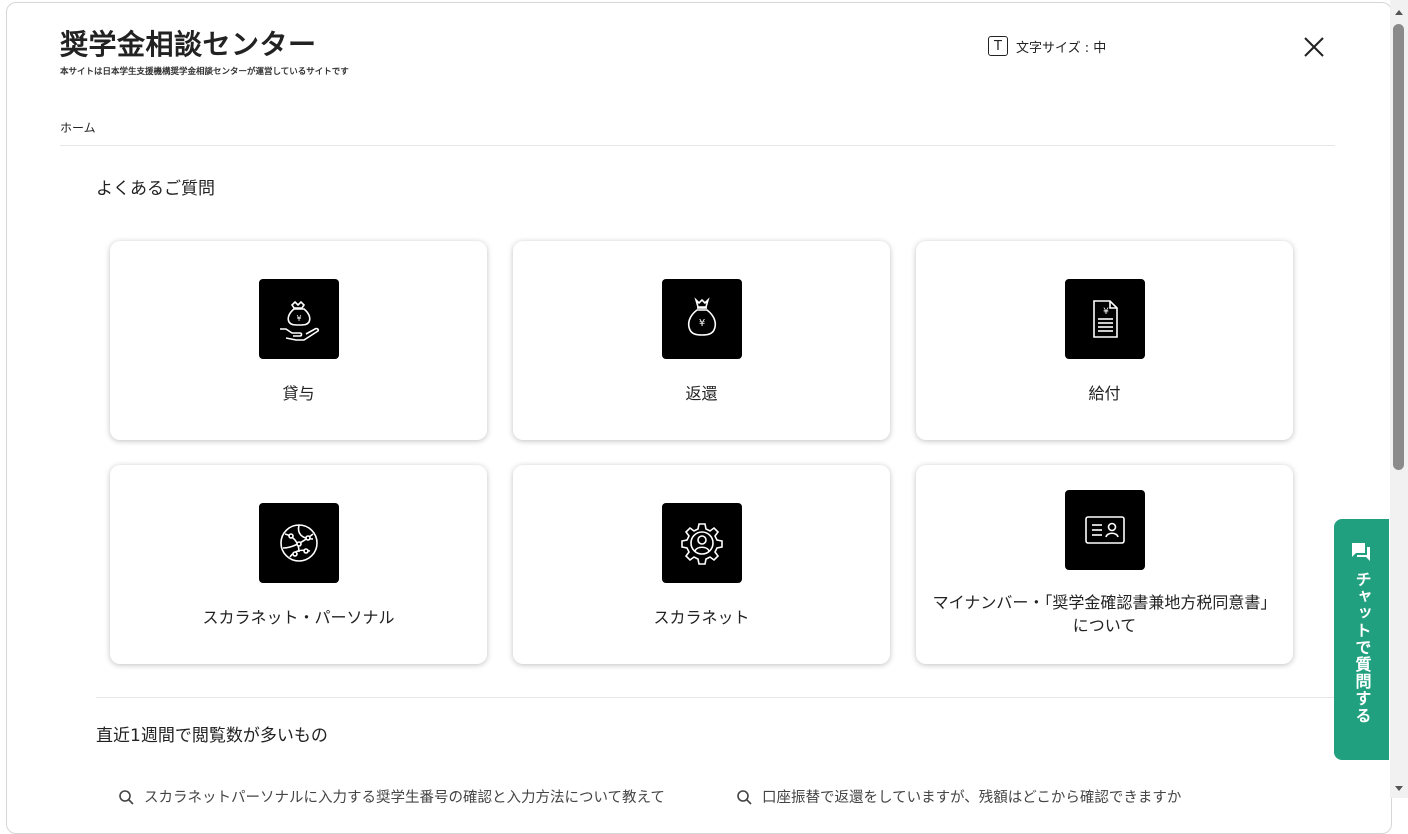  What do you see at coordinates (298, 617) in the screenshot?
I see `faq-card-label: スカラネット・パーソナル` at bounding box center [298, 617].